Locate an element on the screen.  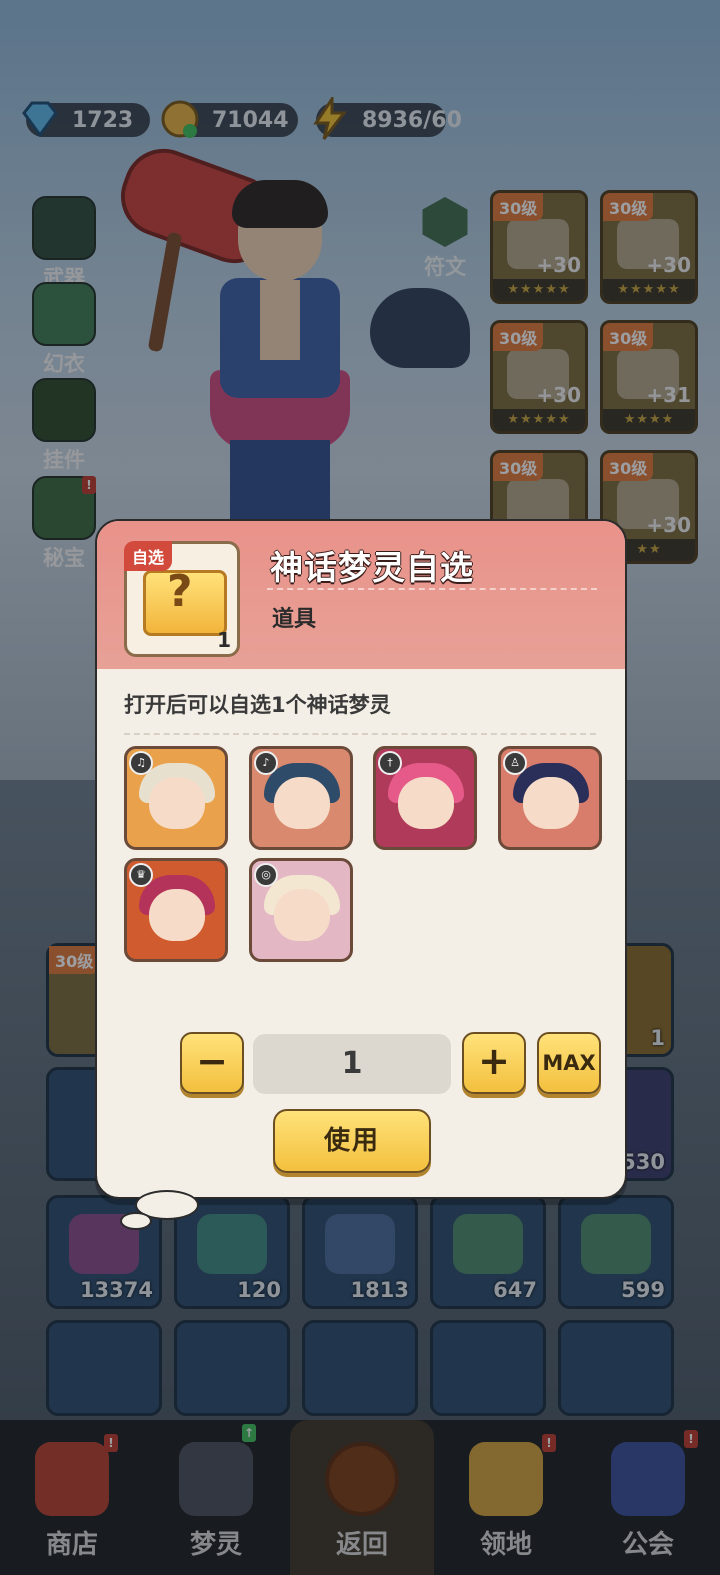
item-icon: ? 自选 1 is located at coordinates (182, 599).